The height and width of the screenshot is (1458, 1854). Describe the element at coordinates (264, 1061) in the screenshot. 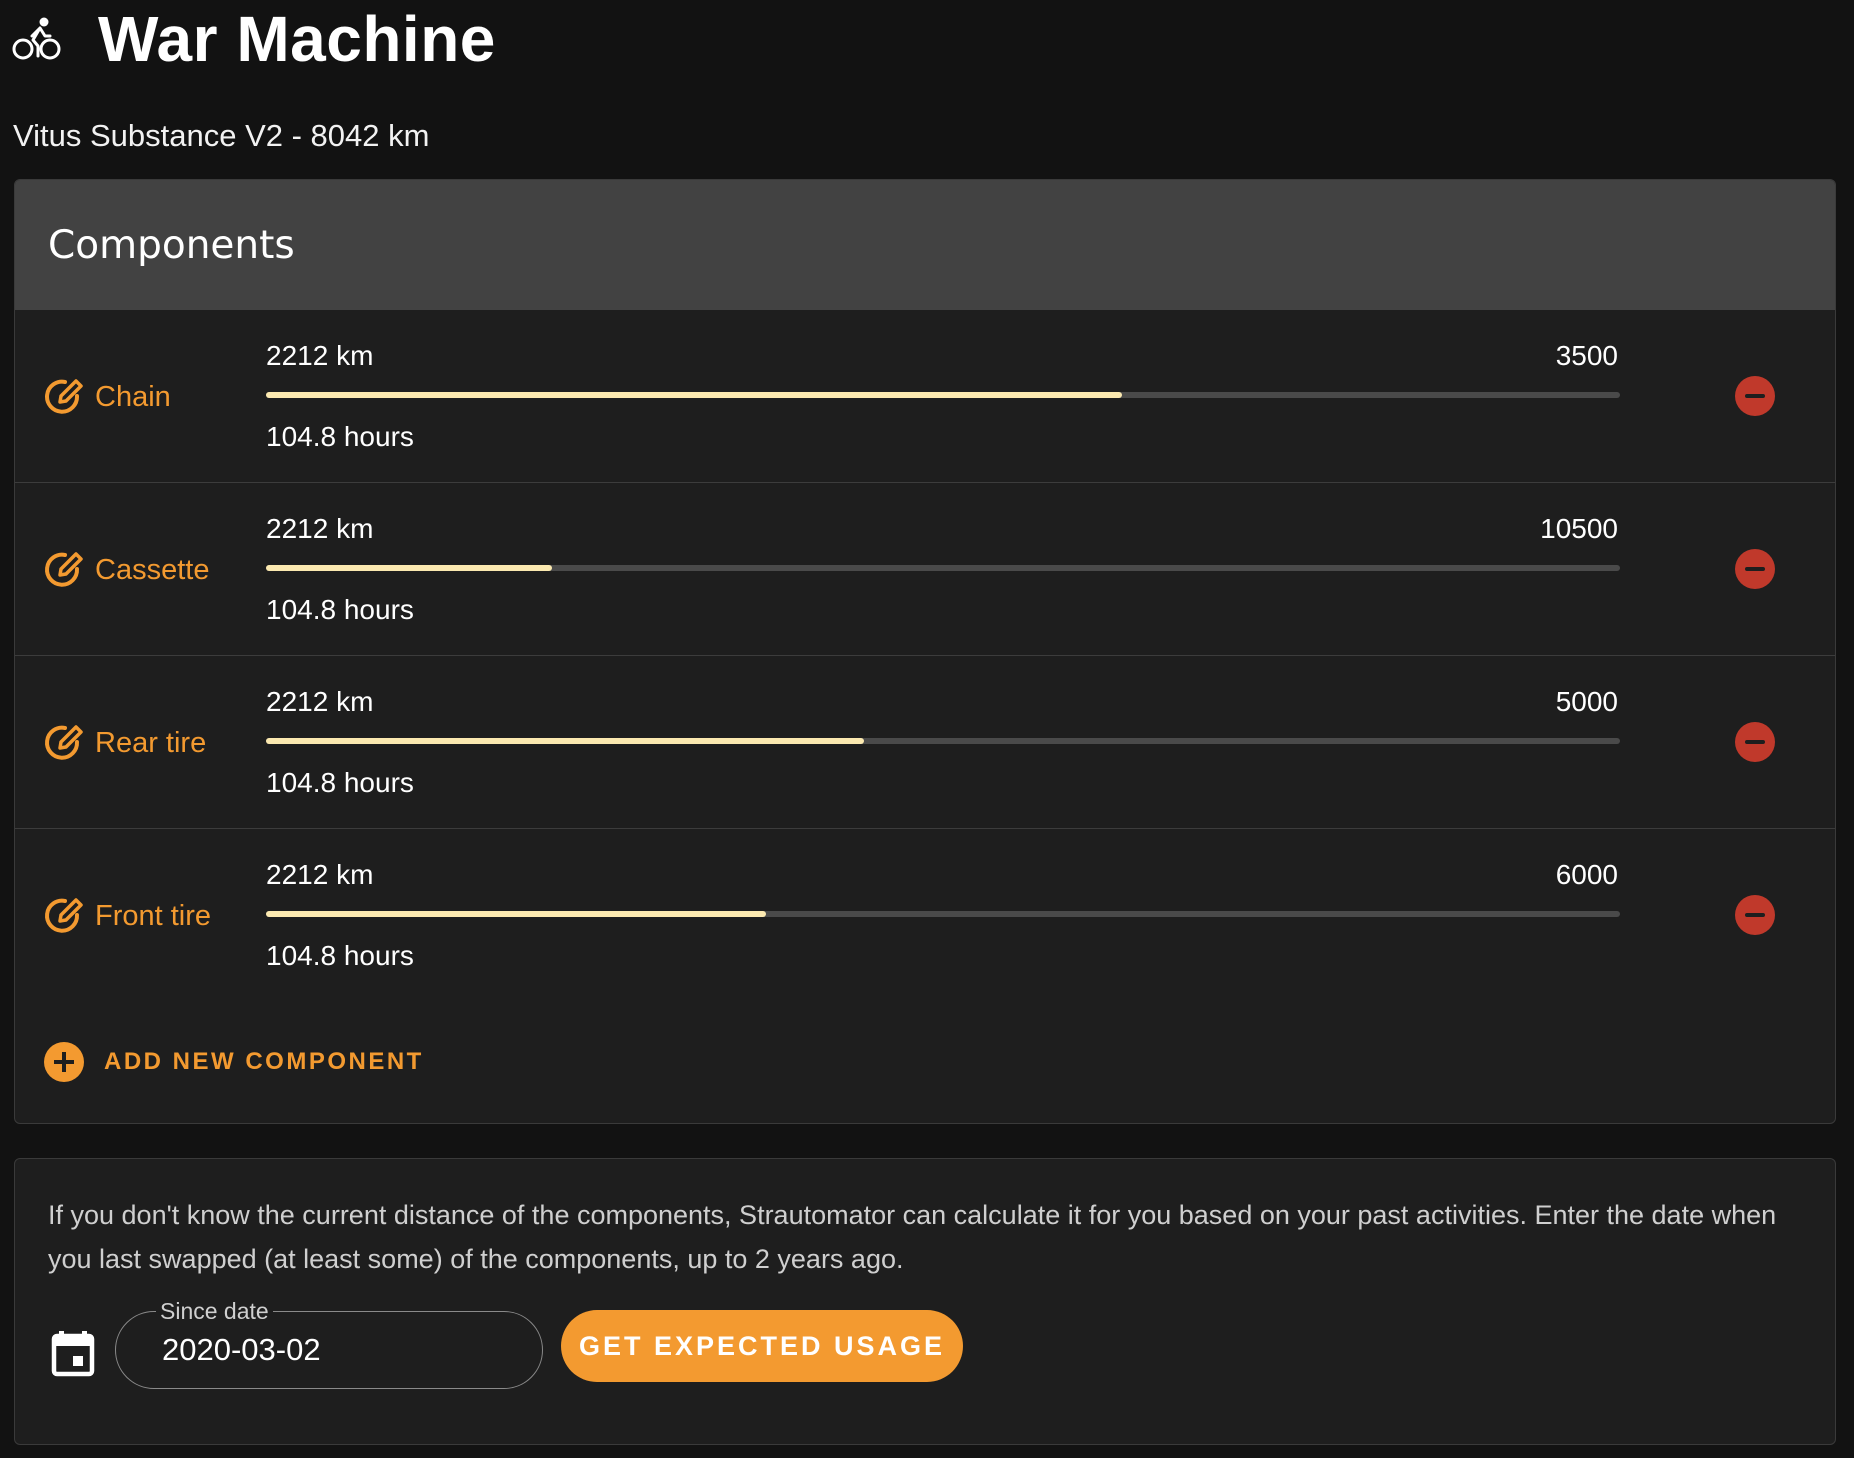

I see `add-component-label: ADD NEW COMPONENT` at that location.